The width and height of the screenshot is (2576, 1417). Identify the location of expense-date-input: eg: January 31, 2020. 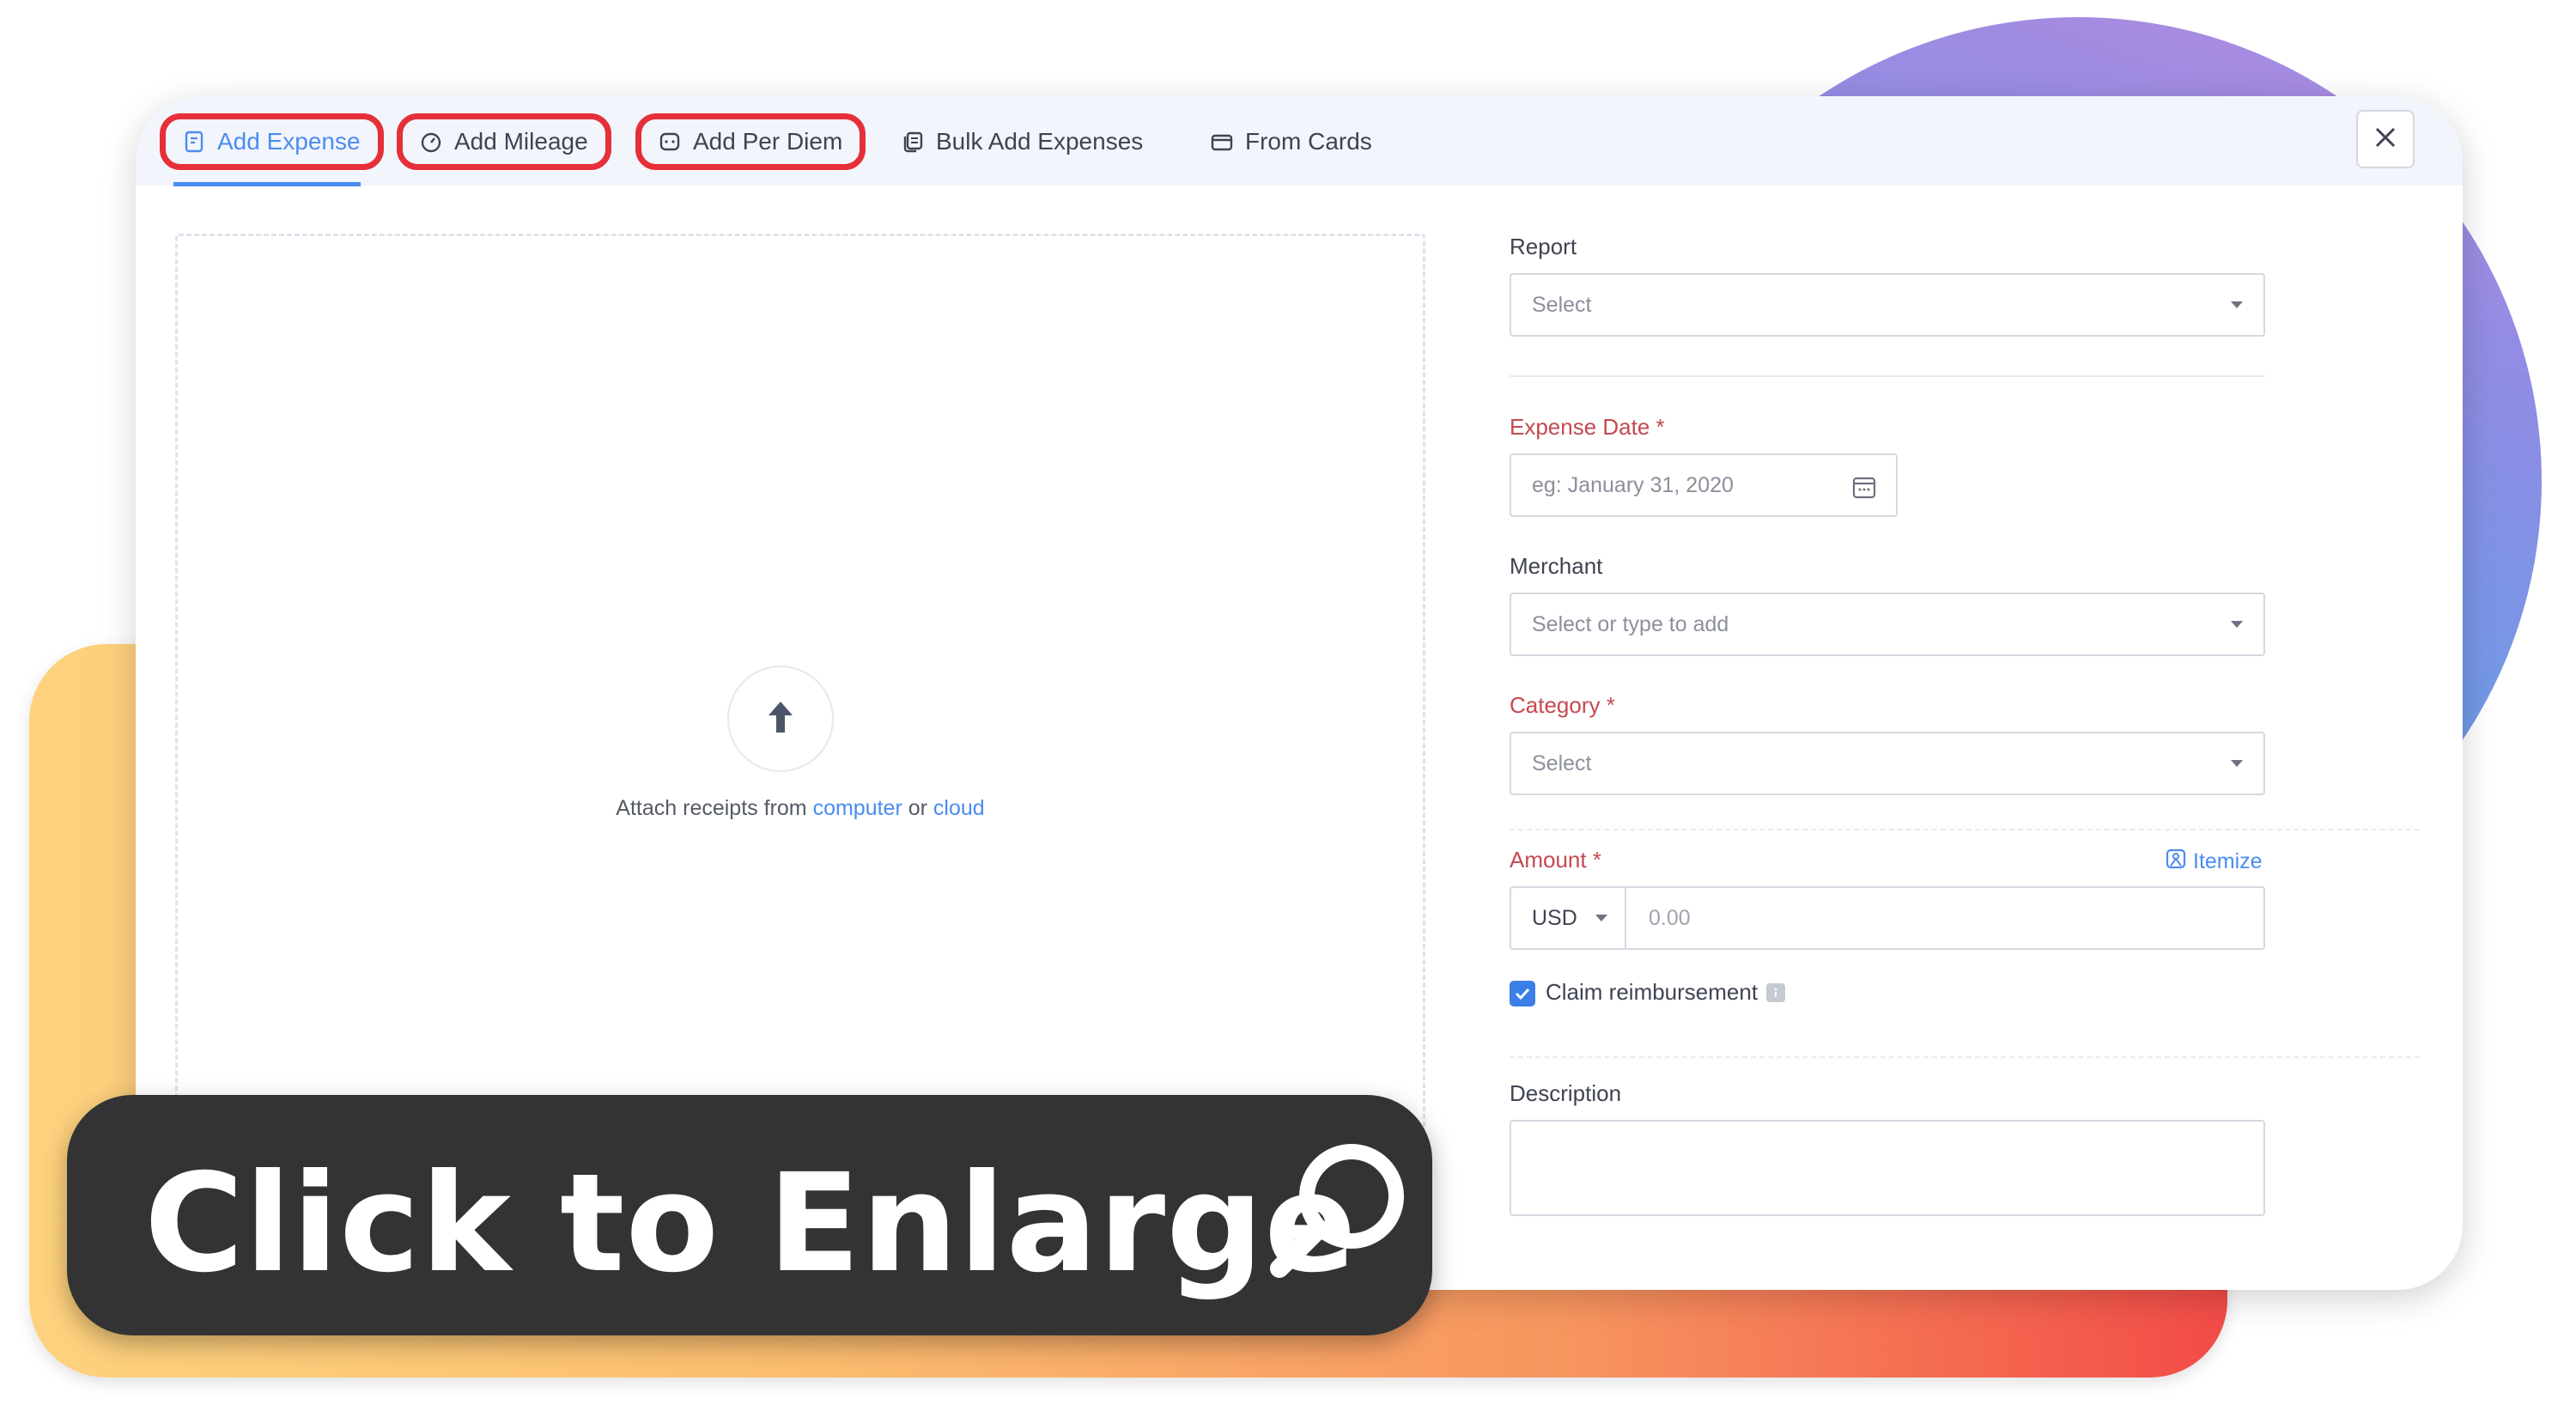
(1704, 485).